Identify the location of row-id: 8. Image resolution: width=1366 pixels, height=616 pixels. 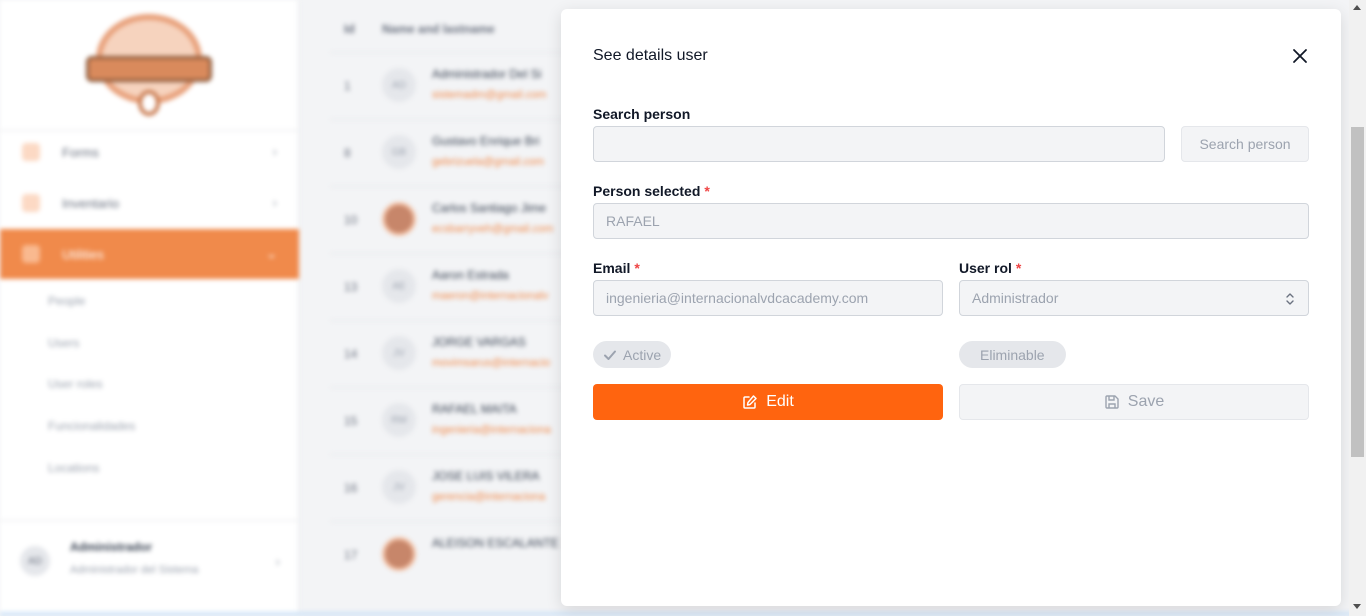
(347, 153).